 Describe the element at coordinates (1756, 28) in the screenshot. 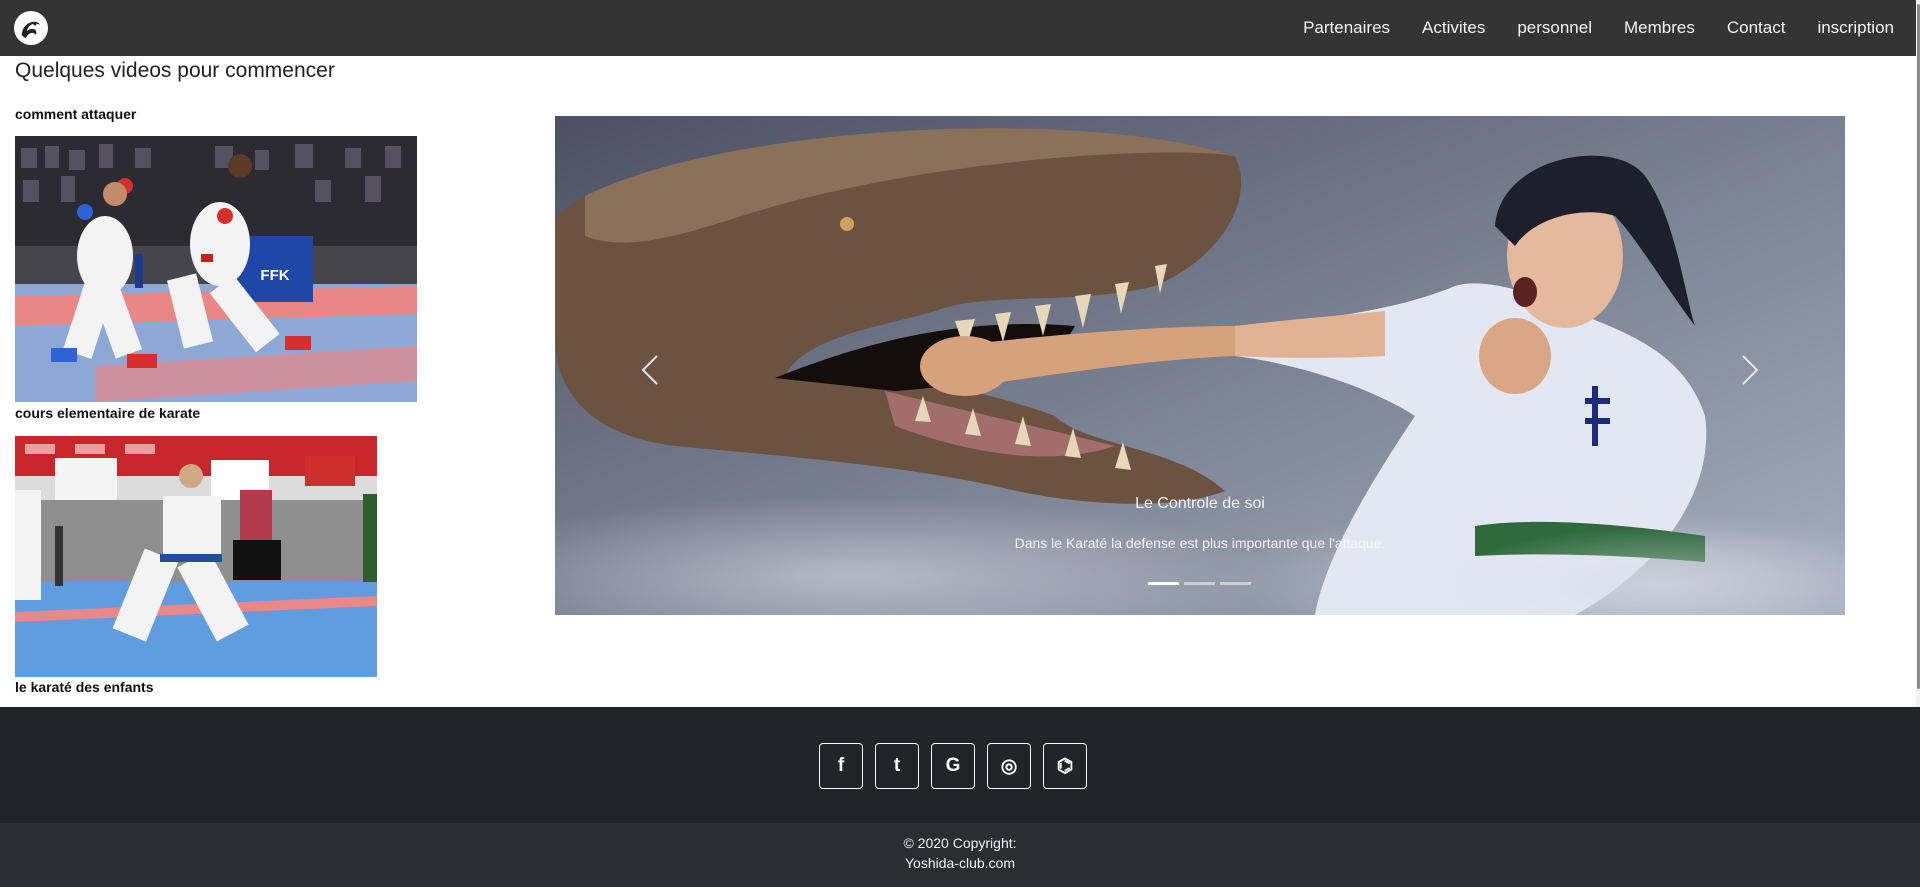

I see `nav-link-contact: Contact` at that location.